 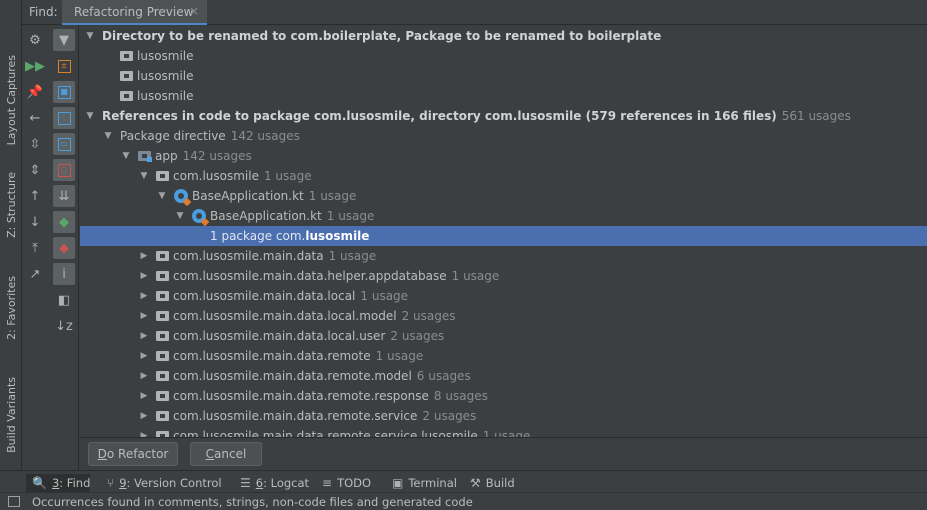 I want to click on export-icon: ⤒, so click(x=35, y=248).